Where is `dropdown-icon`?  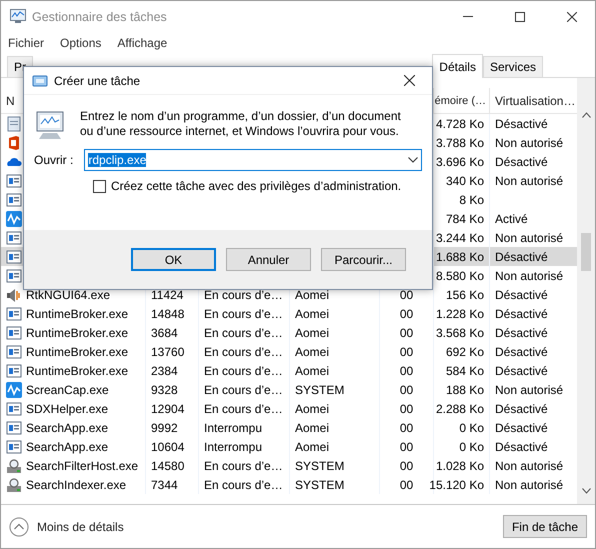
dropdown-icon is located at coordinates (413, 160).